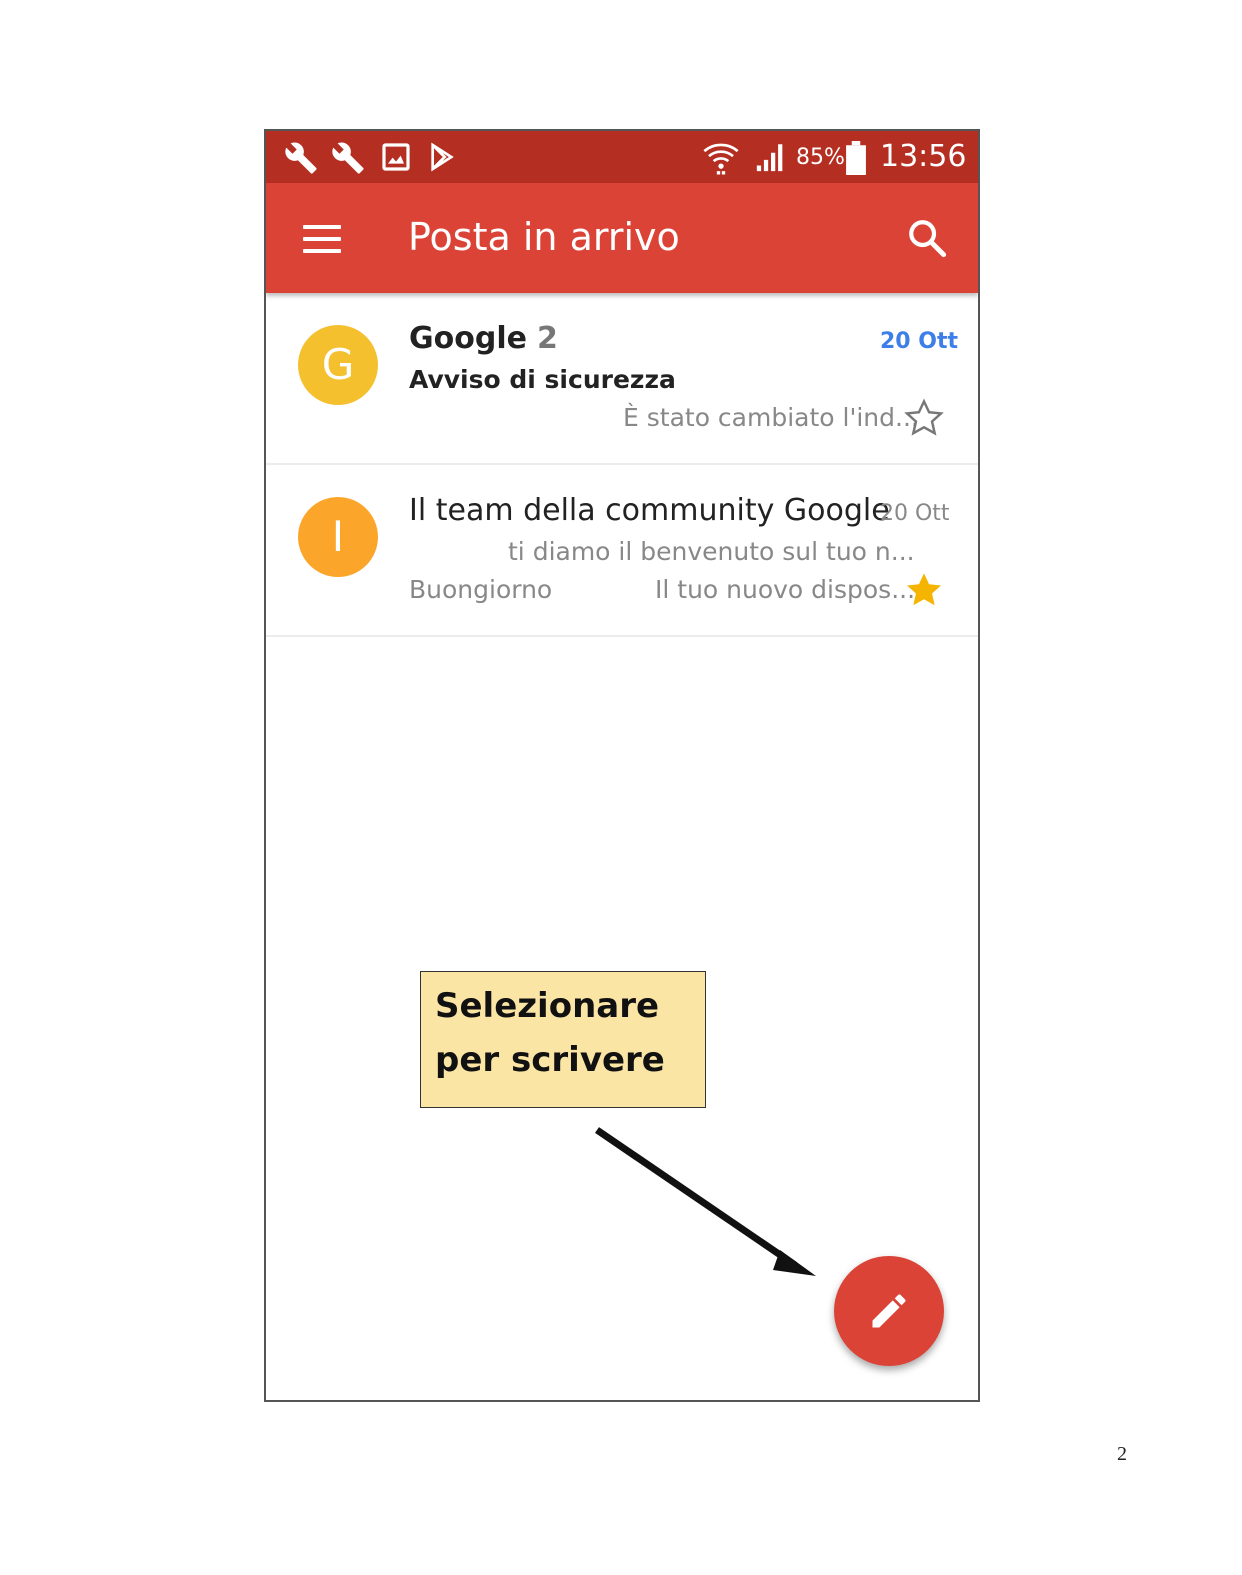  What do you see at coordinates (622, 157) in the screenshot?
I see `status-bar: 85% 13:56` at bounding box center [622, 157].